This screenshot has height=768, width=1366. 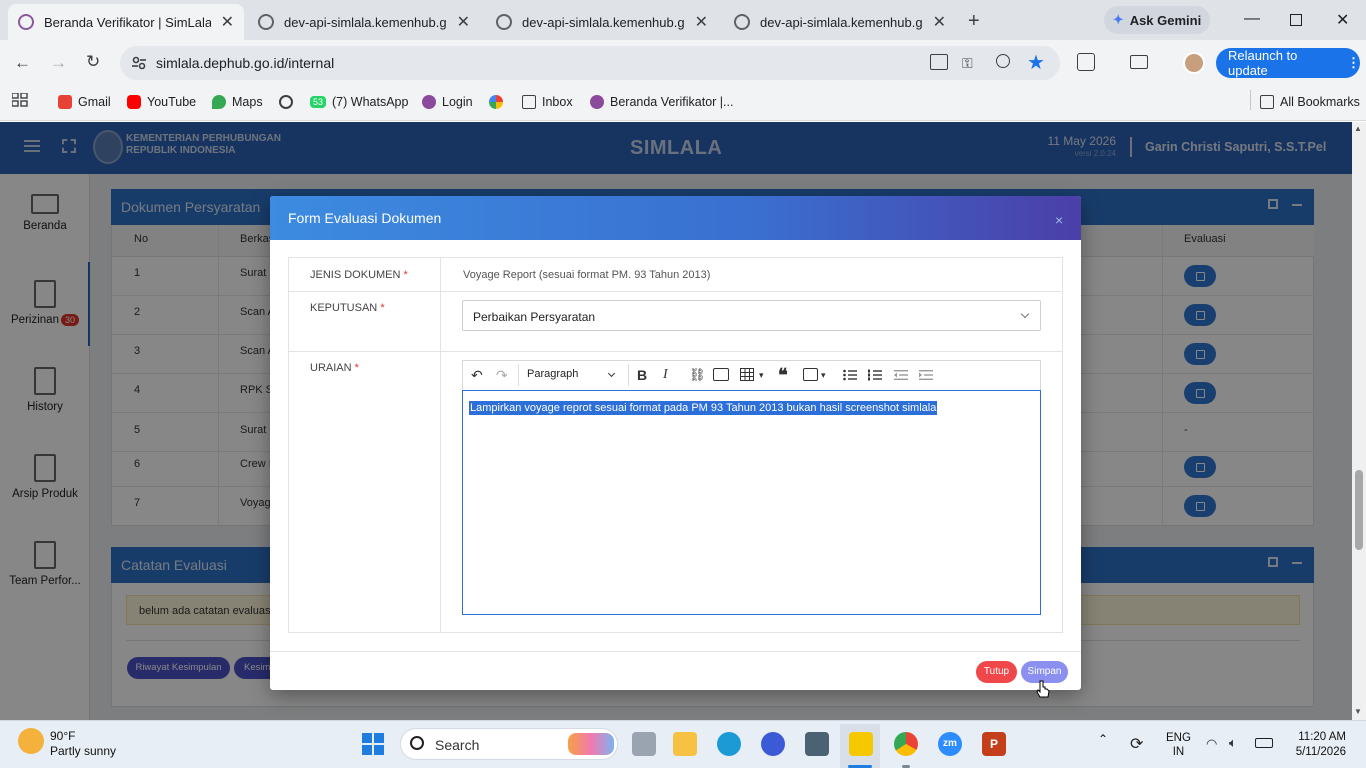 I want to click on bold-icon: B, so click(x=642, y=375).